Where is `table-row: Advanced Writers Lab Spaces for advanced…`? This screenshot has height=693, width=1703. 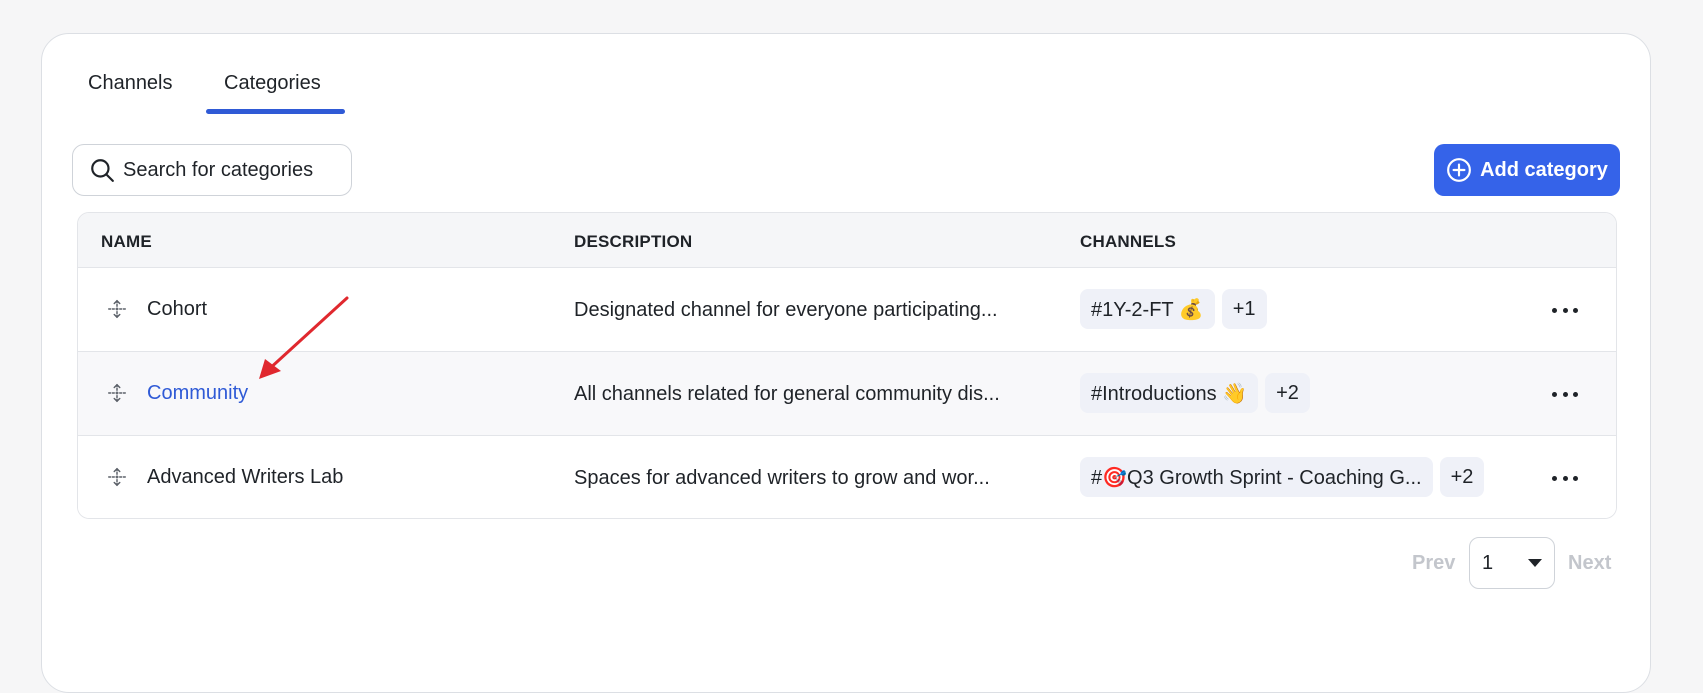
table-row: Advanced Writers Lab Spaces for advanced… is located at coordinates (847, 477).